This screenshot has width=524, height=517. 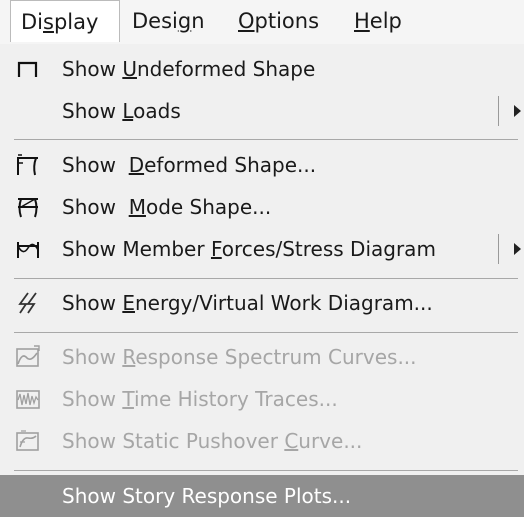 I want to click on energy-icon, so click(x=28, y=303).